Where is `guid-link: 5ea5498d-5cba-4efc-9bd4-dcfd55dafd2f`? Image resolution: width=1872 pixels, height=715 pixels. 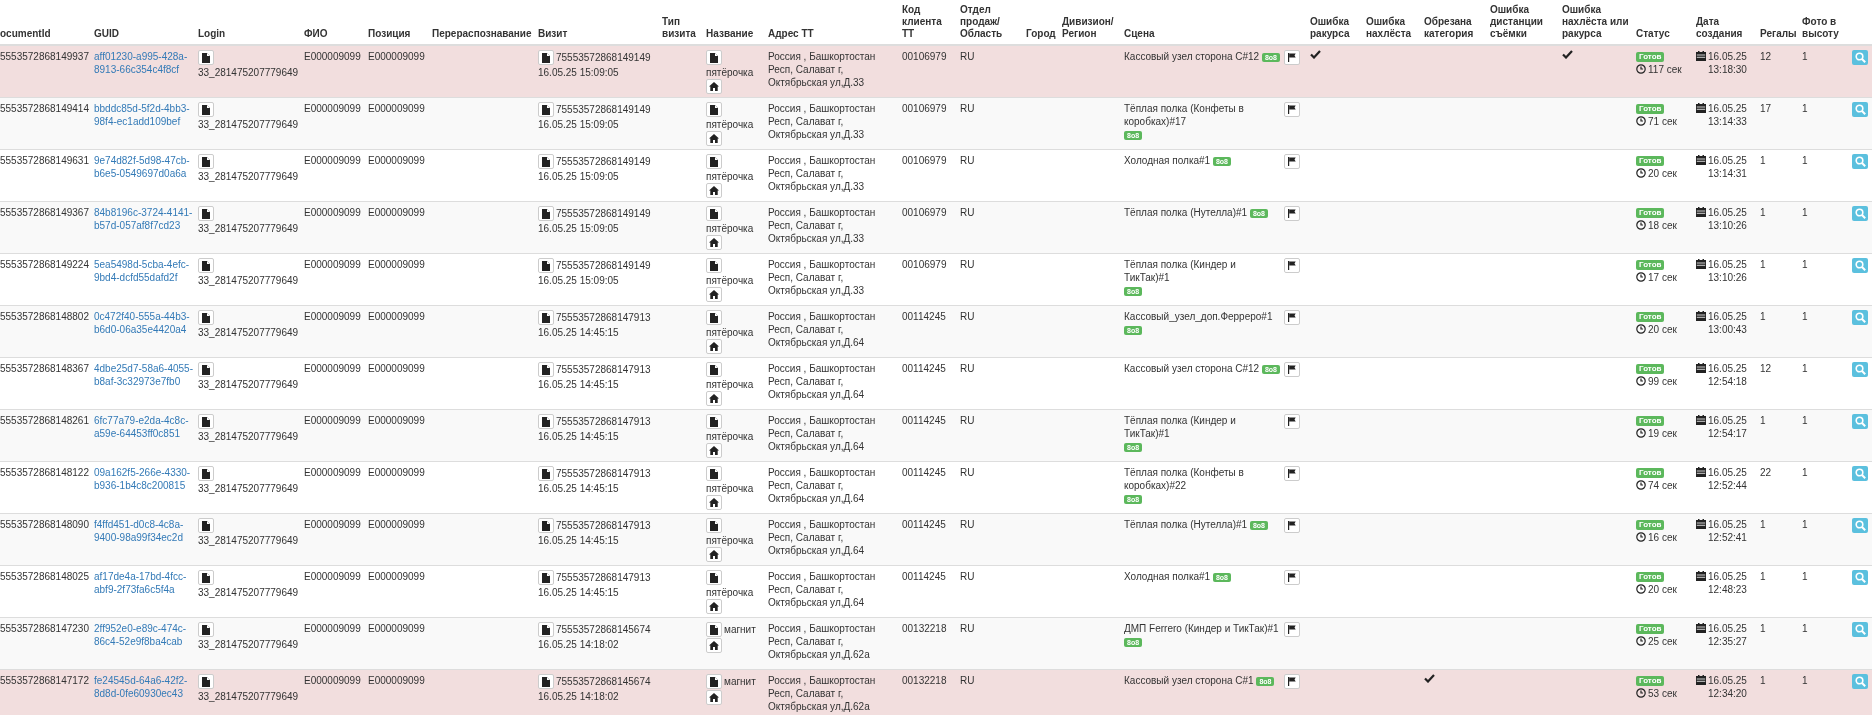
guid-link: 5ea5498d-5cba-4efc-9bd4-dcfd55dafd2f is located at coordinates (144, 271).